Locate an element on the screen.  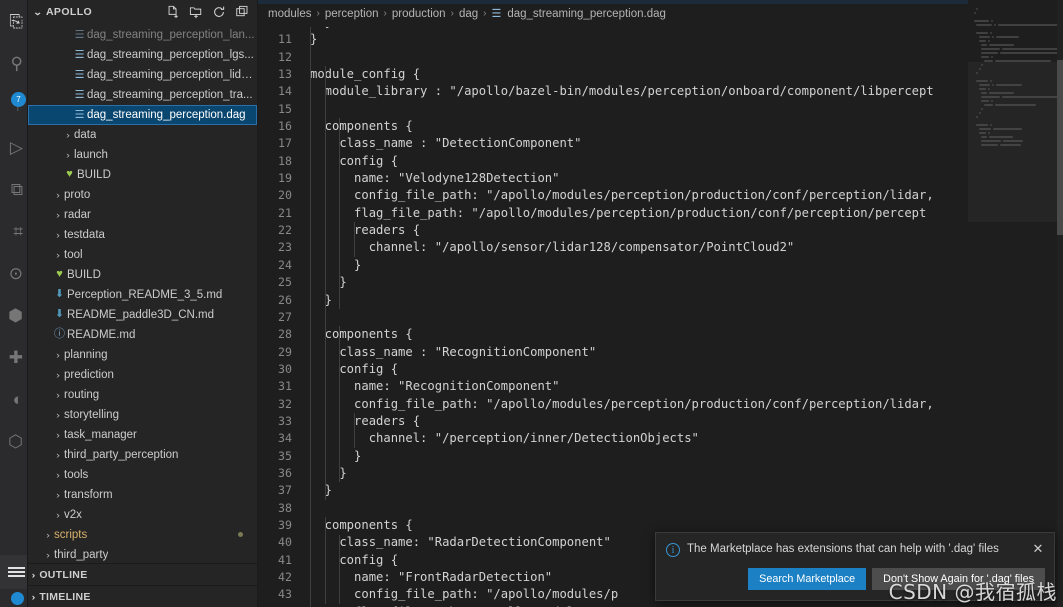
line-number: 33 is located at coordinates (285, 420).